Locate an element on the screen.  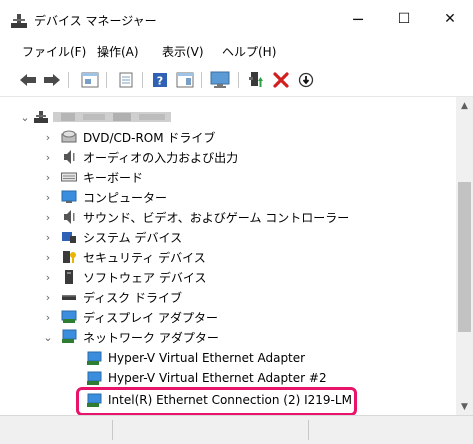
device-hyperv-adapter: Hyper-V Virtual Ethernet Adapter is located at coordinates (228, 359).